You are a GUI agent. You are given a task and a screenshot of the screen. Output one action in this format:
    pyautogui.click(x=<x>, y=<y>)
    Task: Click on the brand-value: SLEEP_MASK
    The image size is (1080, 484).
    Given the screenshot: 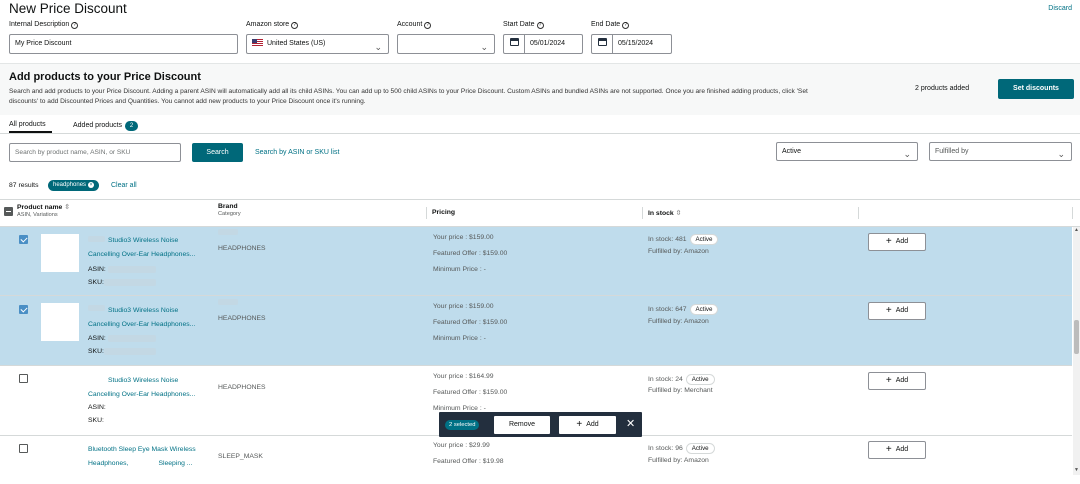 What is the action you would take?
    pyautogui.click(x=240, y=456)
    